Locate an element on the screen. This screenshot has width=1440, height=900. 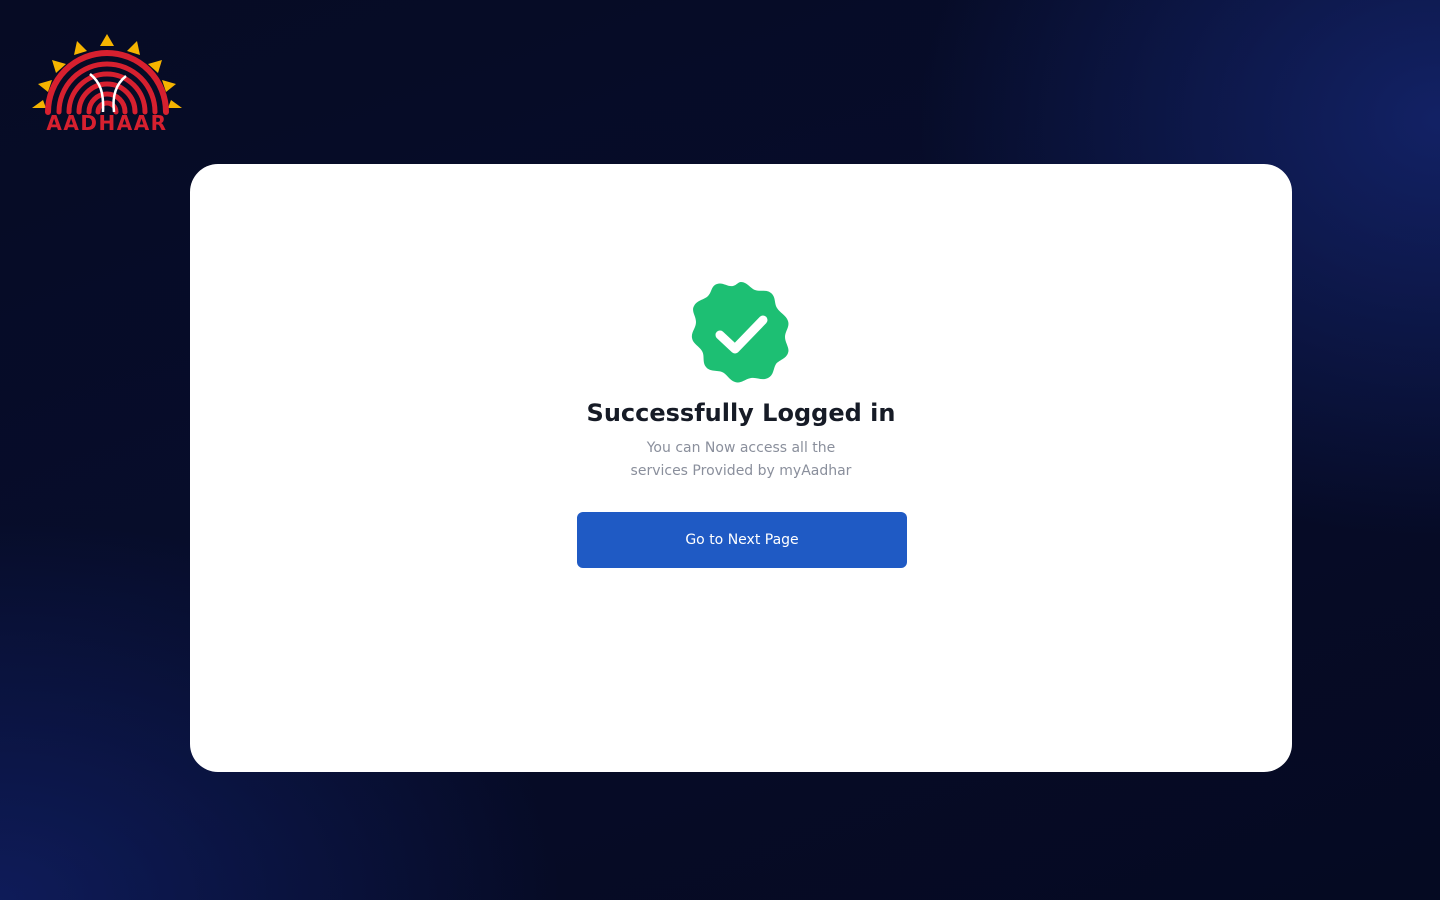
success-title: Successfully Logged in is located at coordinates (741, 413).